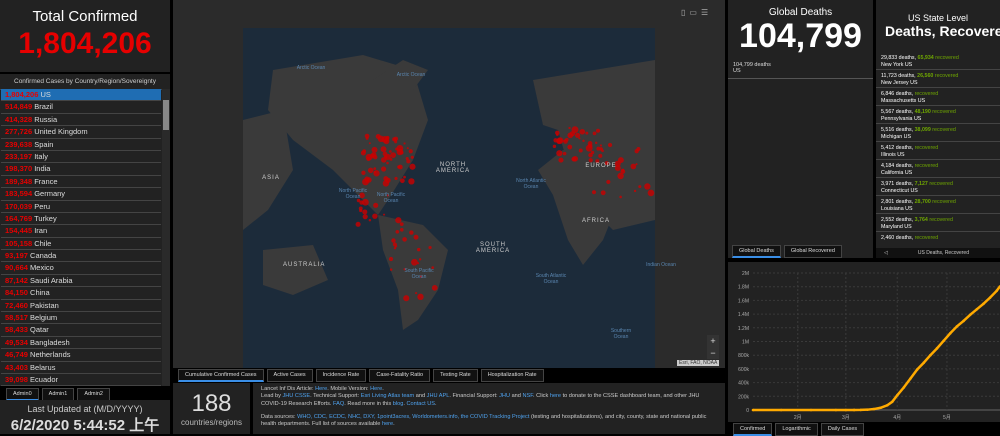 The height and width of the screenshot is (436, 1000). I want to click on jhu-link: JHU, so click(504, 396).